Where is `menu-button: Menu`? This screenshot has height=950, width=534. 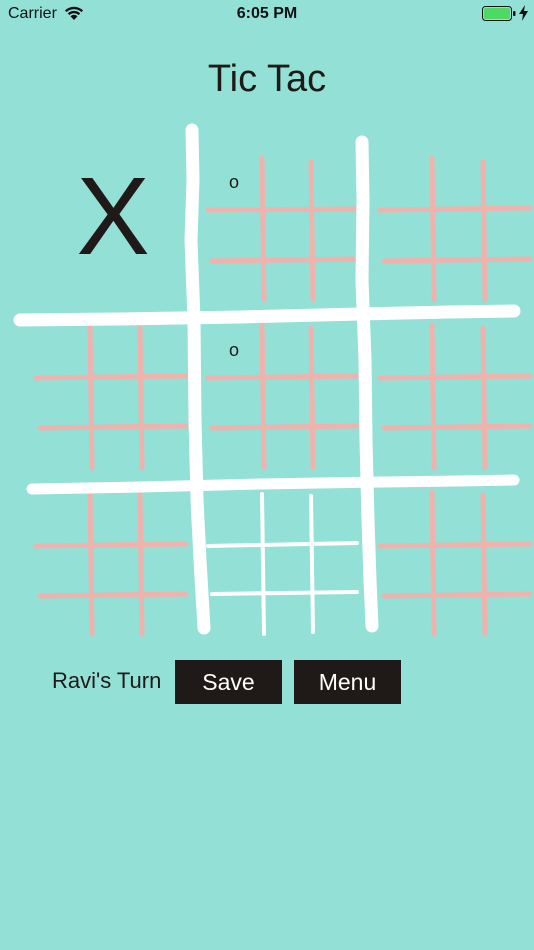
menu-button: Menu is located at coordinates (347, 682).